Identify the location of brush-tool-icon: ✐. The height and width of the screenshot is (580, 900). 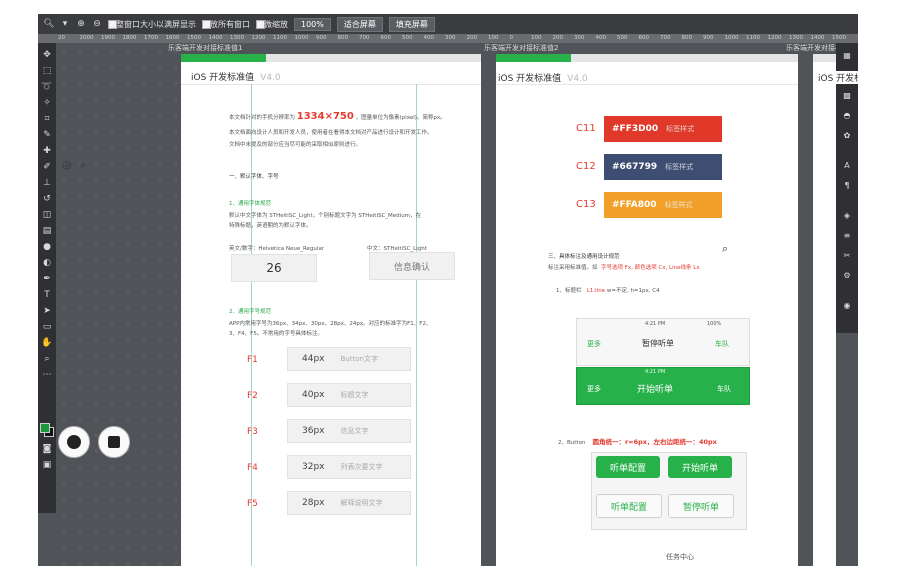
(47, 167).